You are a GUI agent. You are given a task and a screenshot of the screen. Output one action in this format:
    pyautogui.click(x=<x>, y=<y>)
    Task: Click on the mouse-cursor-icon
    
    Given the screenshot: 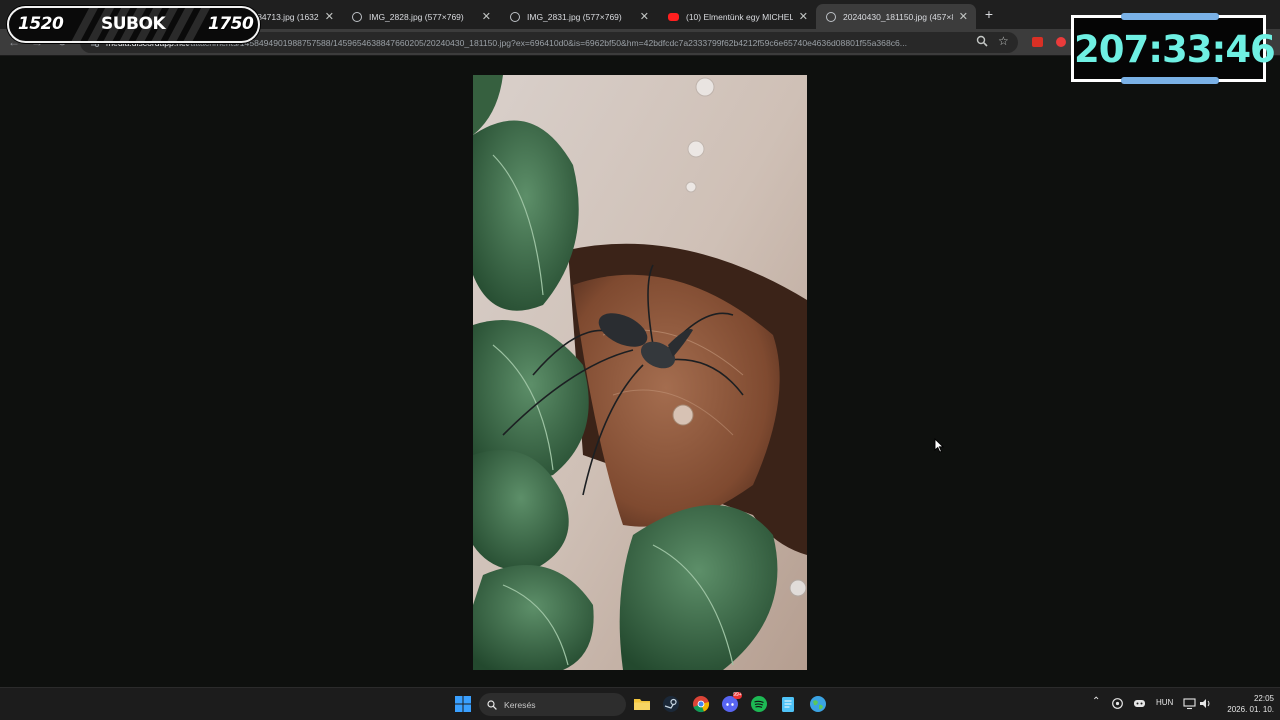 What is the action you would take?
    pyautogui.click(x=939, y=445)
    